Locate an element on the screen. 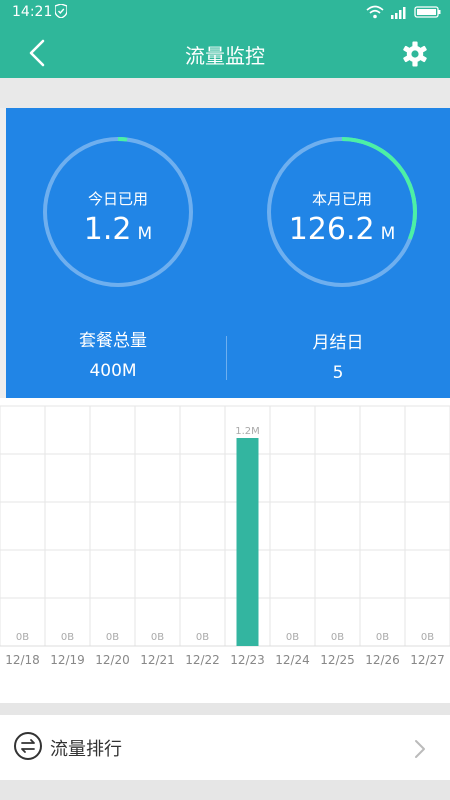  month-usage-unit: M is located at coordinates (388, 234).